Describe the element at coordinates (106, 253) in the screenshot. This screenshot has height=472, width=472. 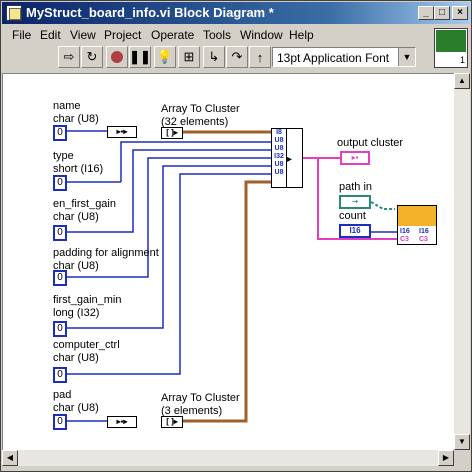
I see `control-label-padding: padding for alignment` at that location.